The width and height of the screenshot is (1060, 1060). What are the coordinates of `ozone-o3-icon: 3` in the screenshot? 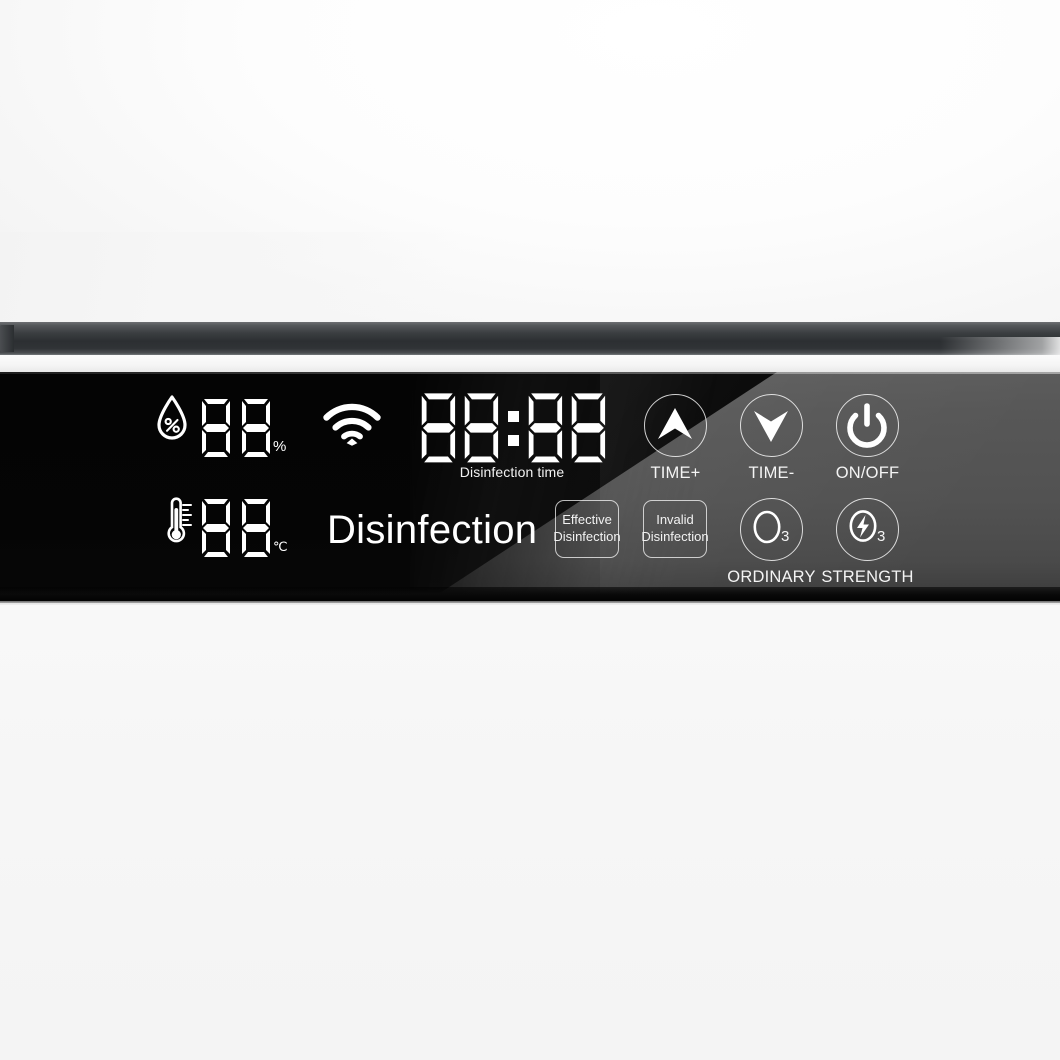 It's located at (771, 527).